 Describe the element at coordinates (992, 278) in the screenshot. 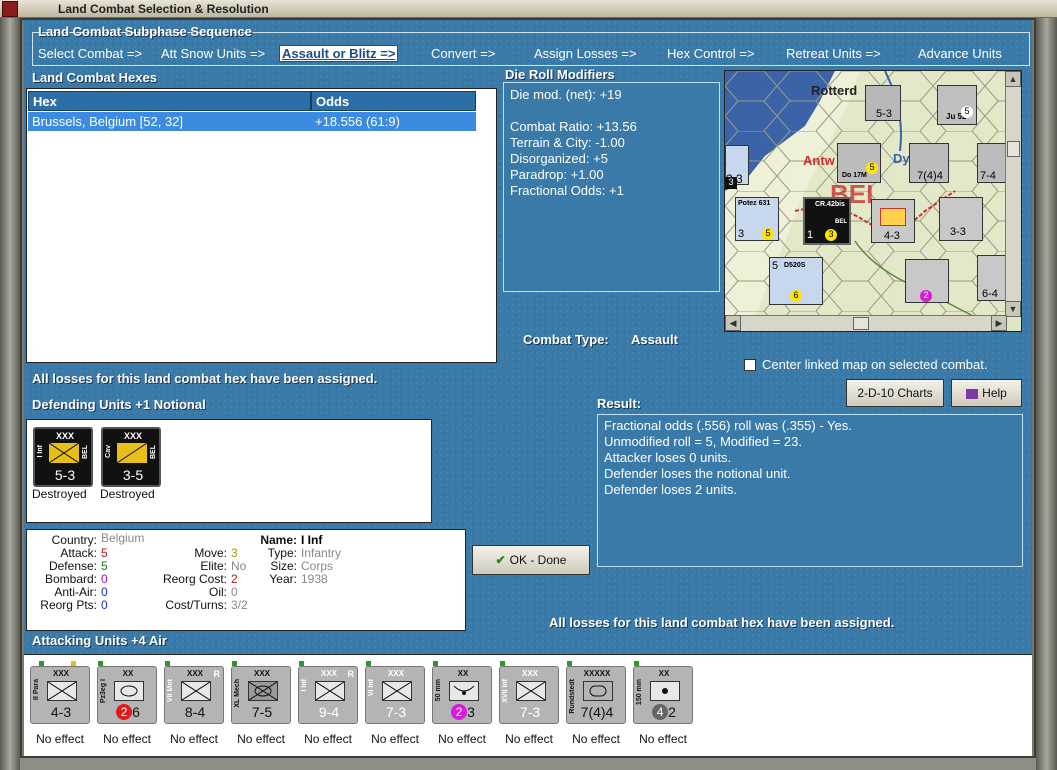

I see `map-counter-edge-2: 6-4` at that location.